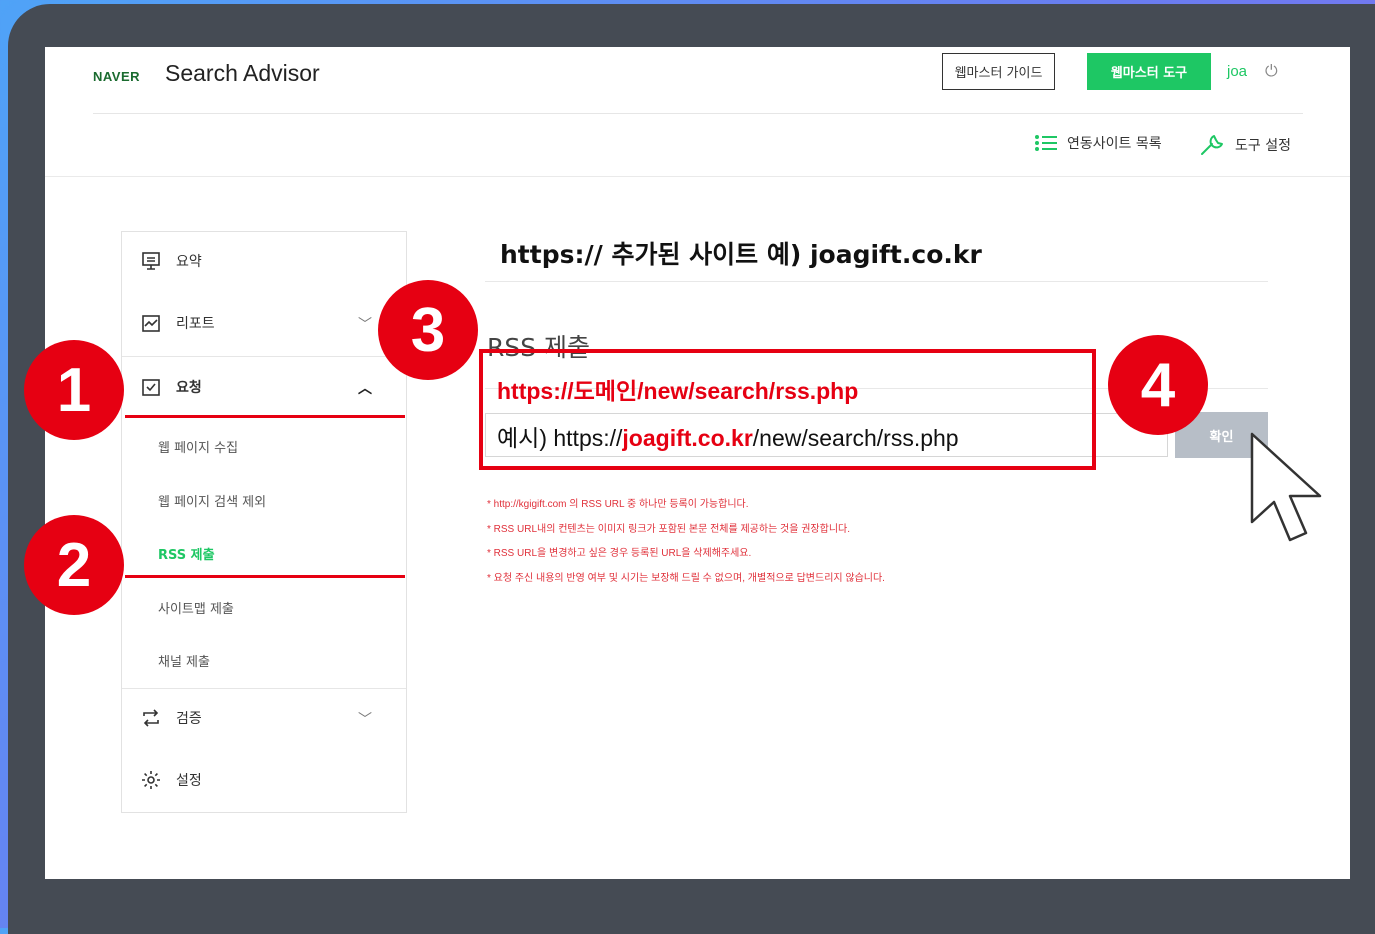  Describe the element at coordinates (687, 438) in the screenshot. I see `example-domain: joagift.co.kr` at that location.